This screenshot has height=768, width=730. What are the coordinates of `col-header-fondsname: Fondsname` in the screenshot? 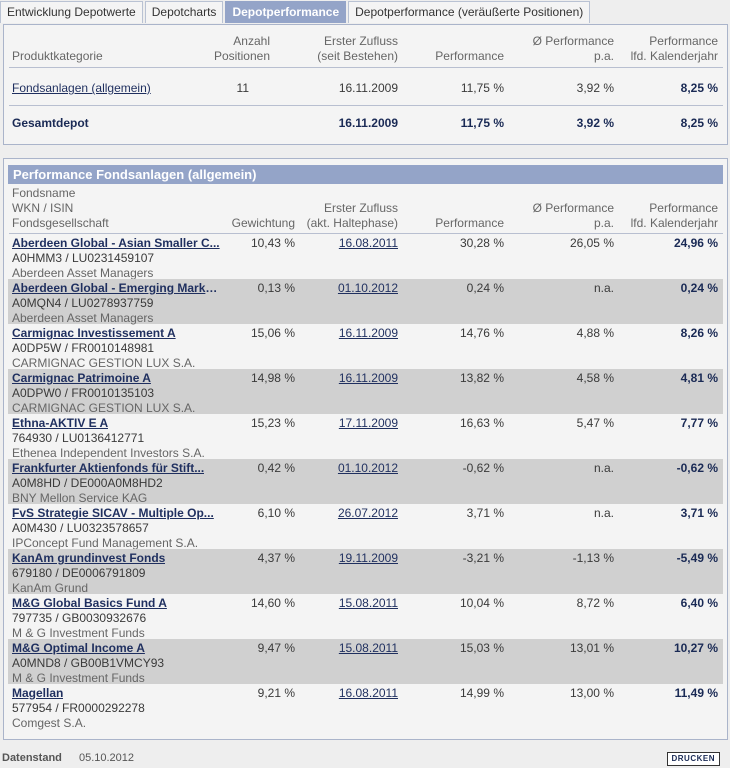 It's located at (44, 193).